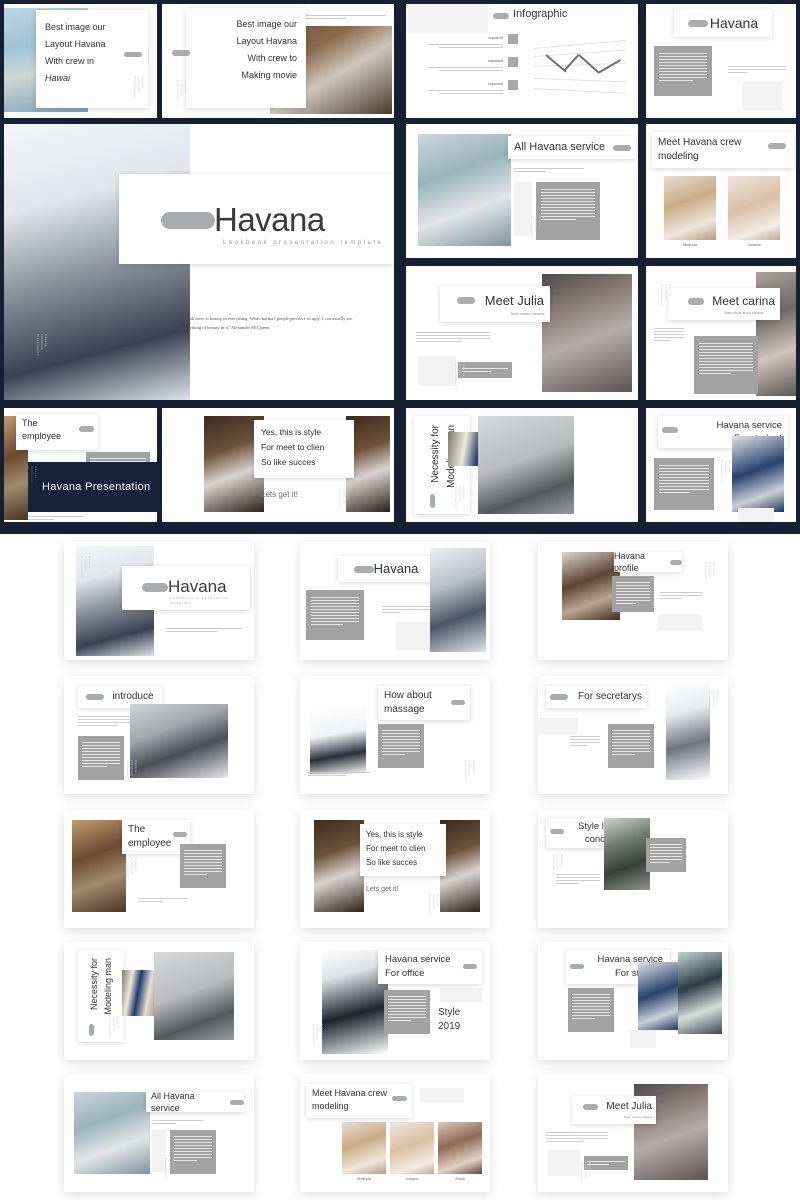 The image size is (800, 1200). What do you see at coordinates (495, 84) in the screenshot?
I see `infographic-item-label: important` at bounding box center [495, 84].